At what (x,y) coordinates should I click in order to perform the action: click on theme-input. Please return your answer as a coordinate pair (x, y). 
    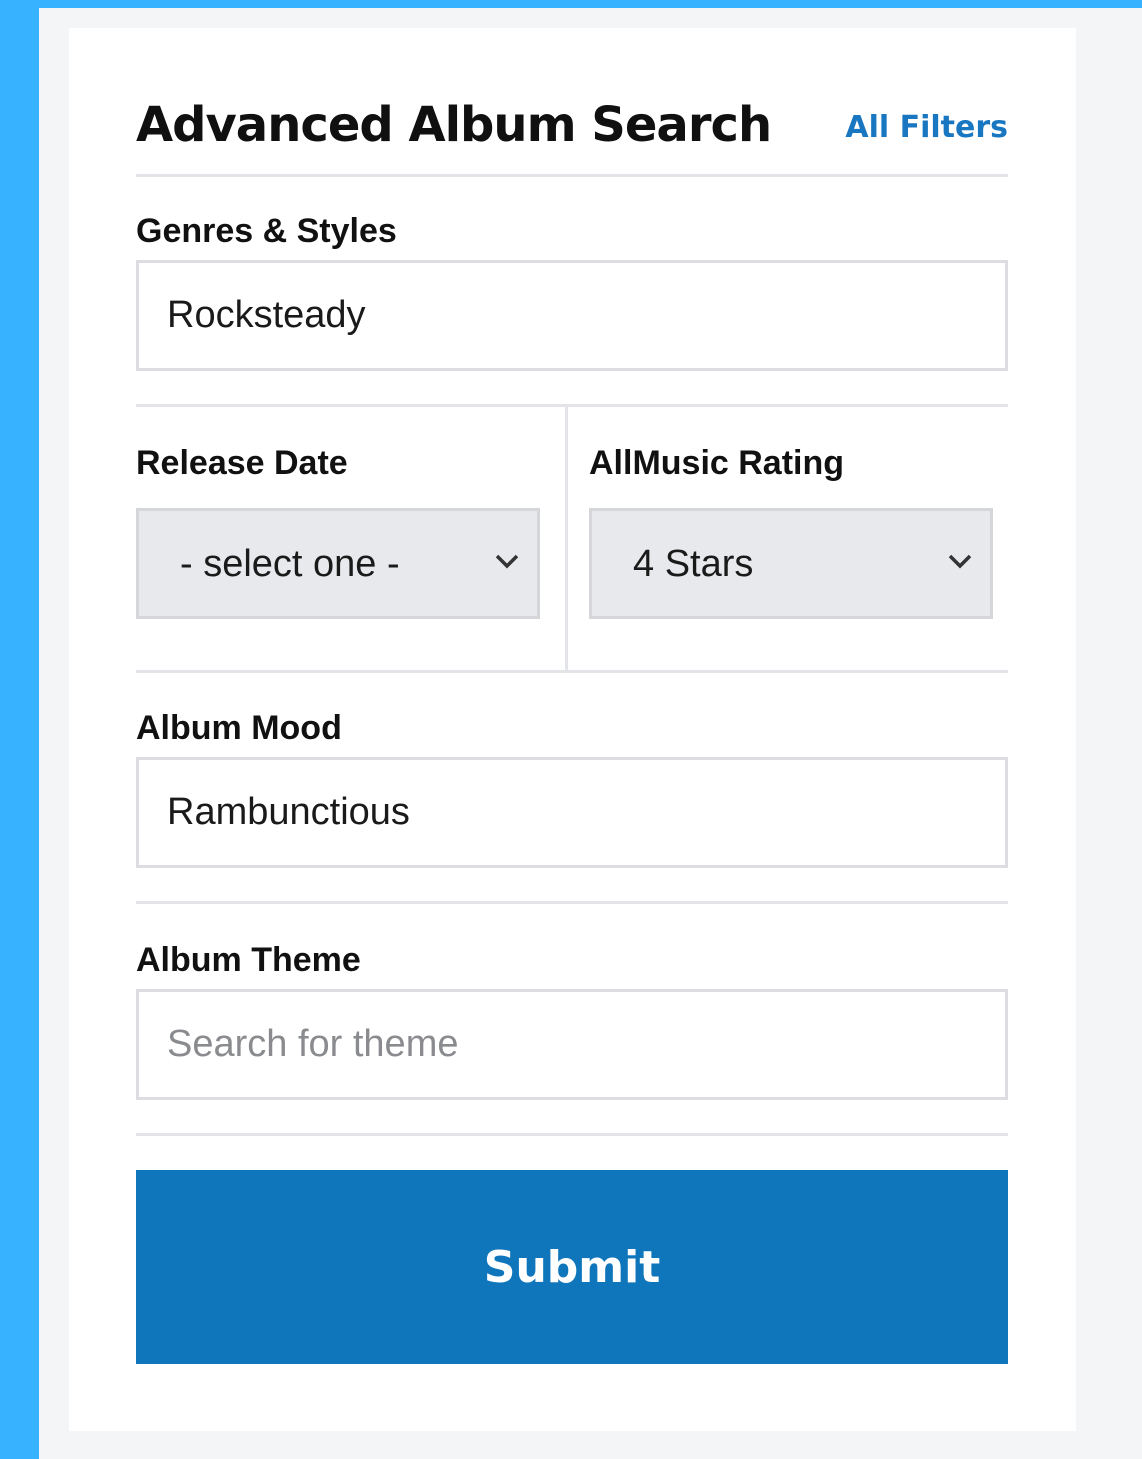
    Looking at the image, I should click on (572, 1044).